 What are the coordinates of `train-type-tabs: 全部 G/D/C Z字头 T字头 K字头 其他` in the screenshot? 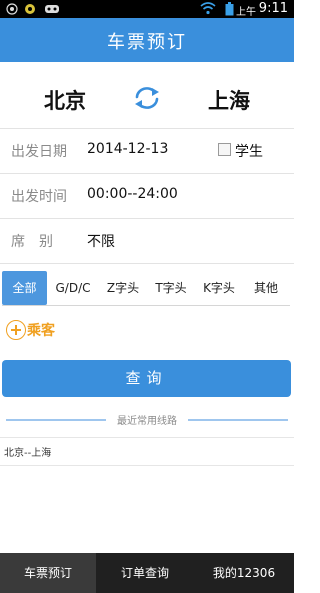 It's located at (146, 288).